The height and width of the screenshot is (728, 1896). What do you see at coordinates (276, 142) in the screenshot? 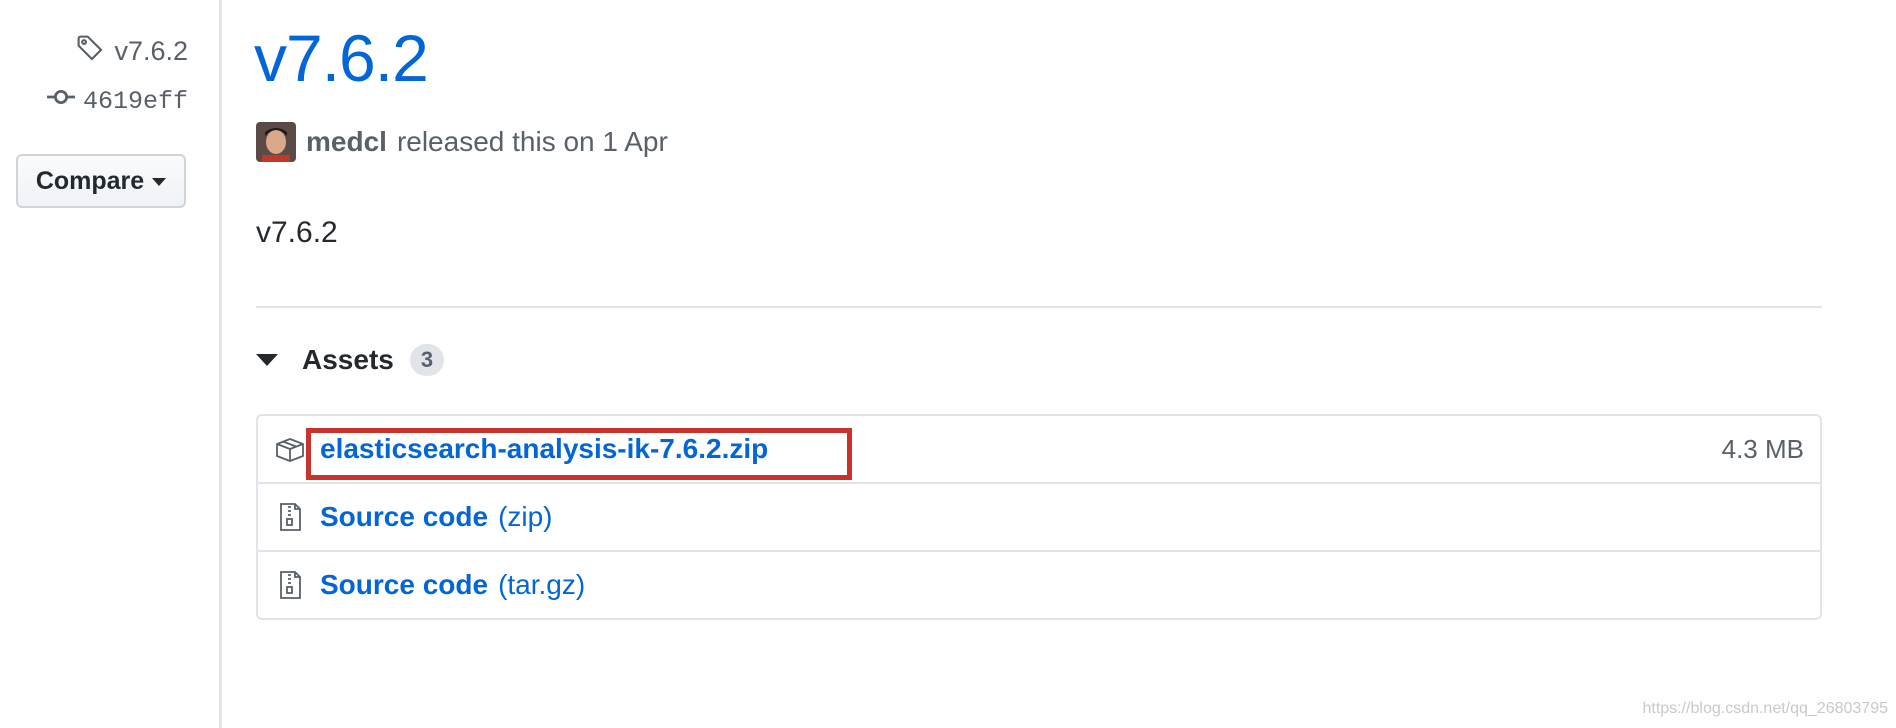
I see `avatar` at bounding box center [276, 142].